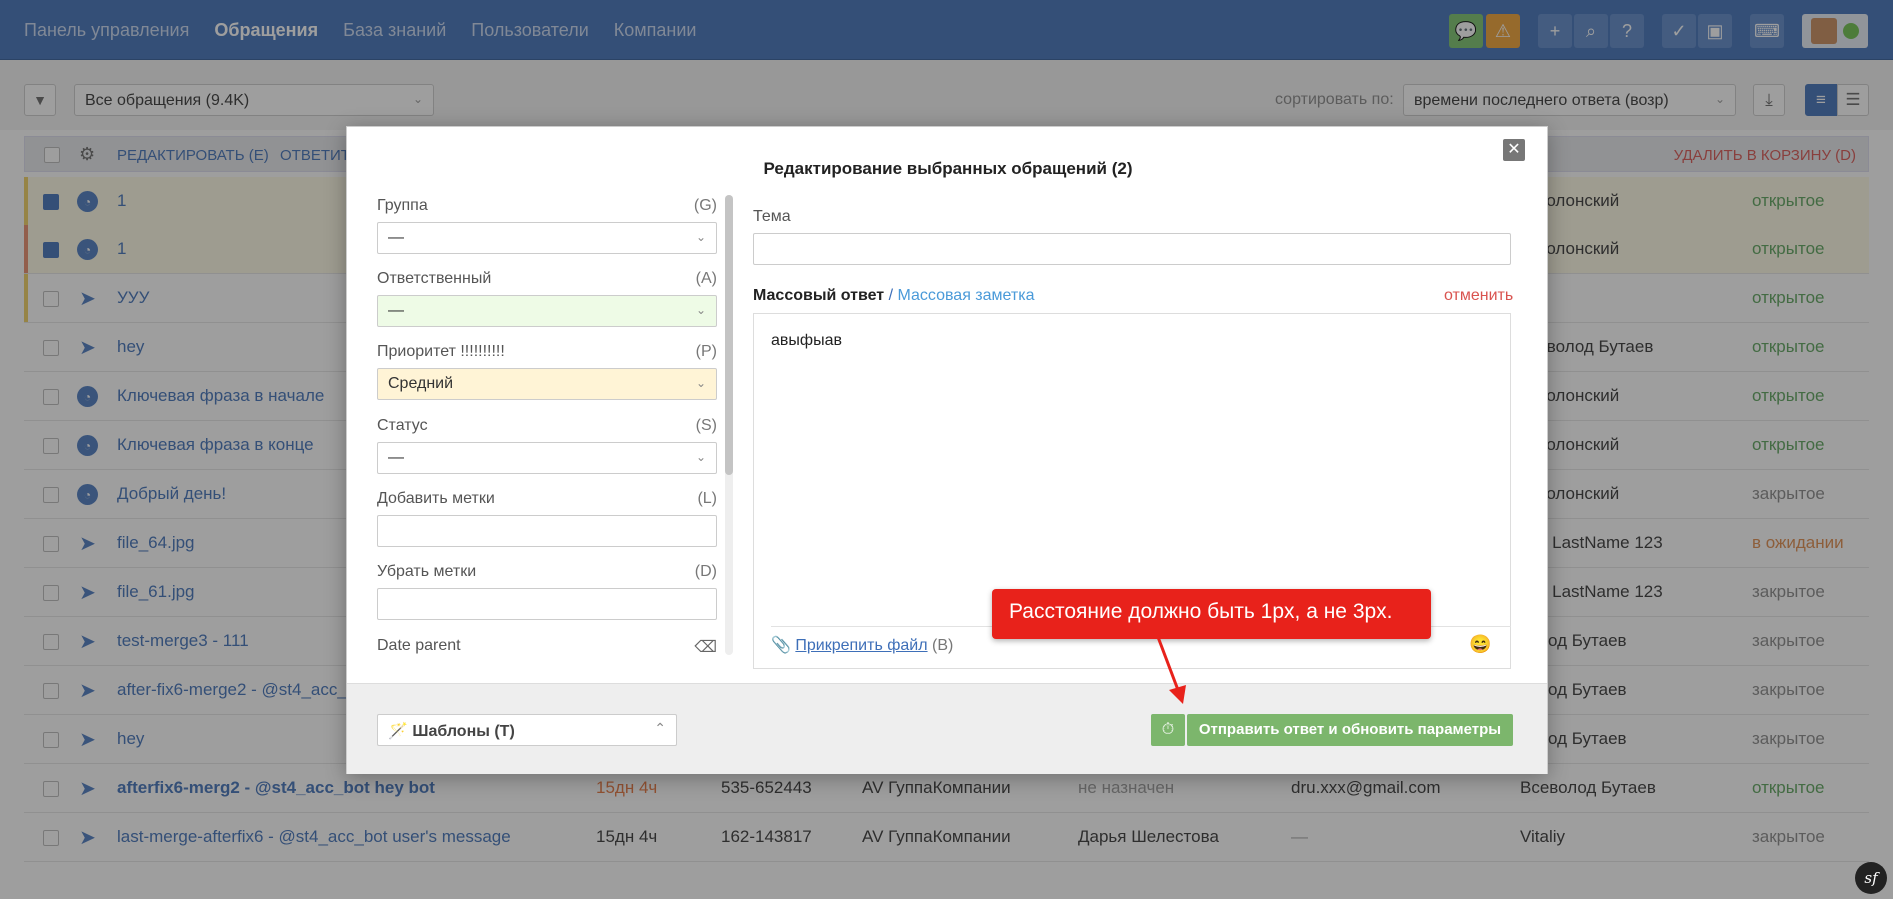 The height and width of the screenshot is (899, 1893). Describe the element at coordinates (396, 237) in the screenshot. I see `group-value: —` at that location.